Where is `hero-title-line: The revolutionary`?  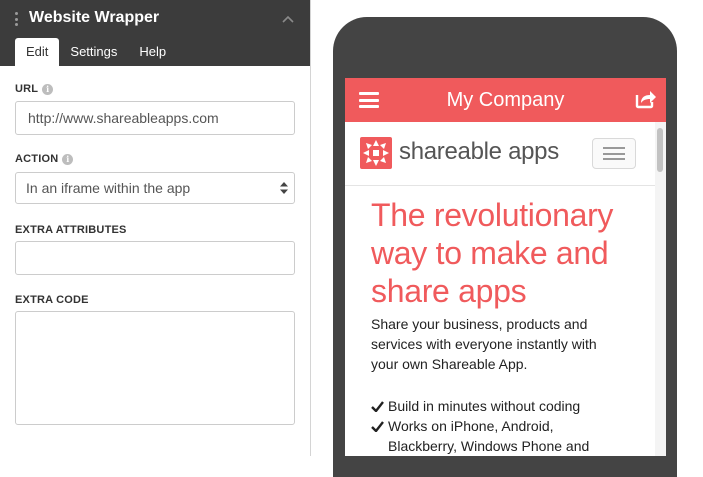
hero-title-line: The revolutionary is located at coordinates (492, 215).